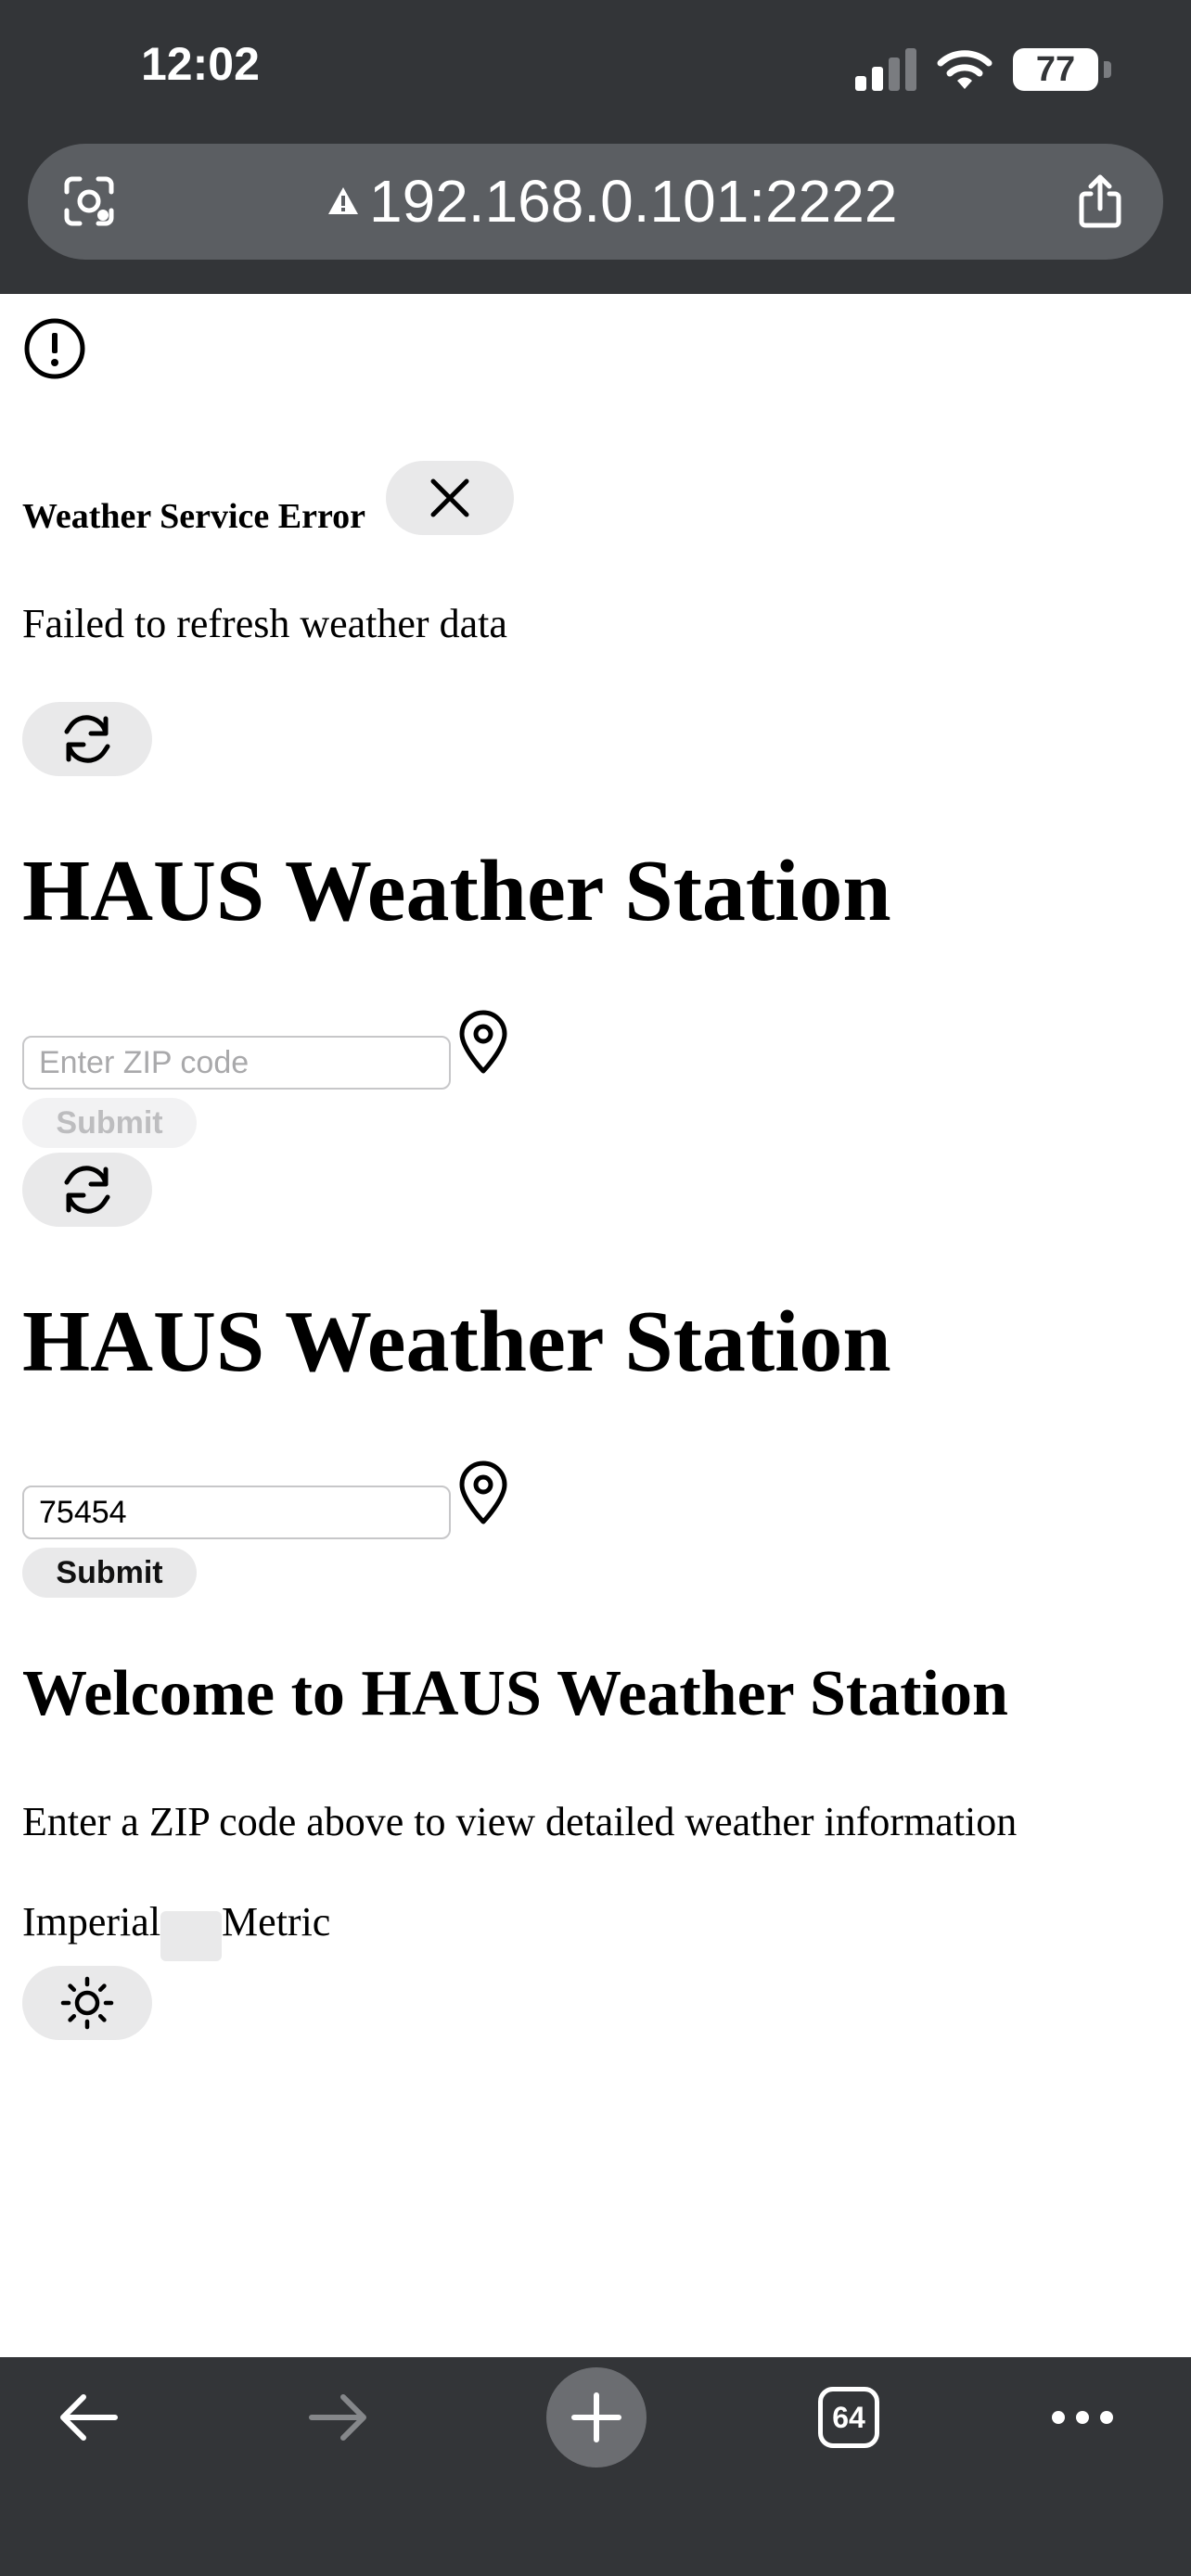 The image size is (1191, 2576). I want to click on dismiss-error-button, so click(450, 498).